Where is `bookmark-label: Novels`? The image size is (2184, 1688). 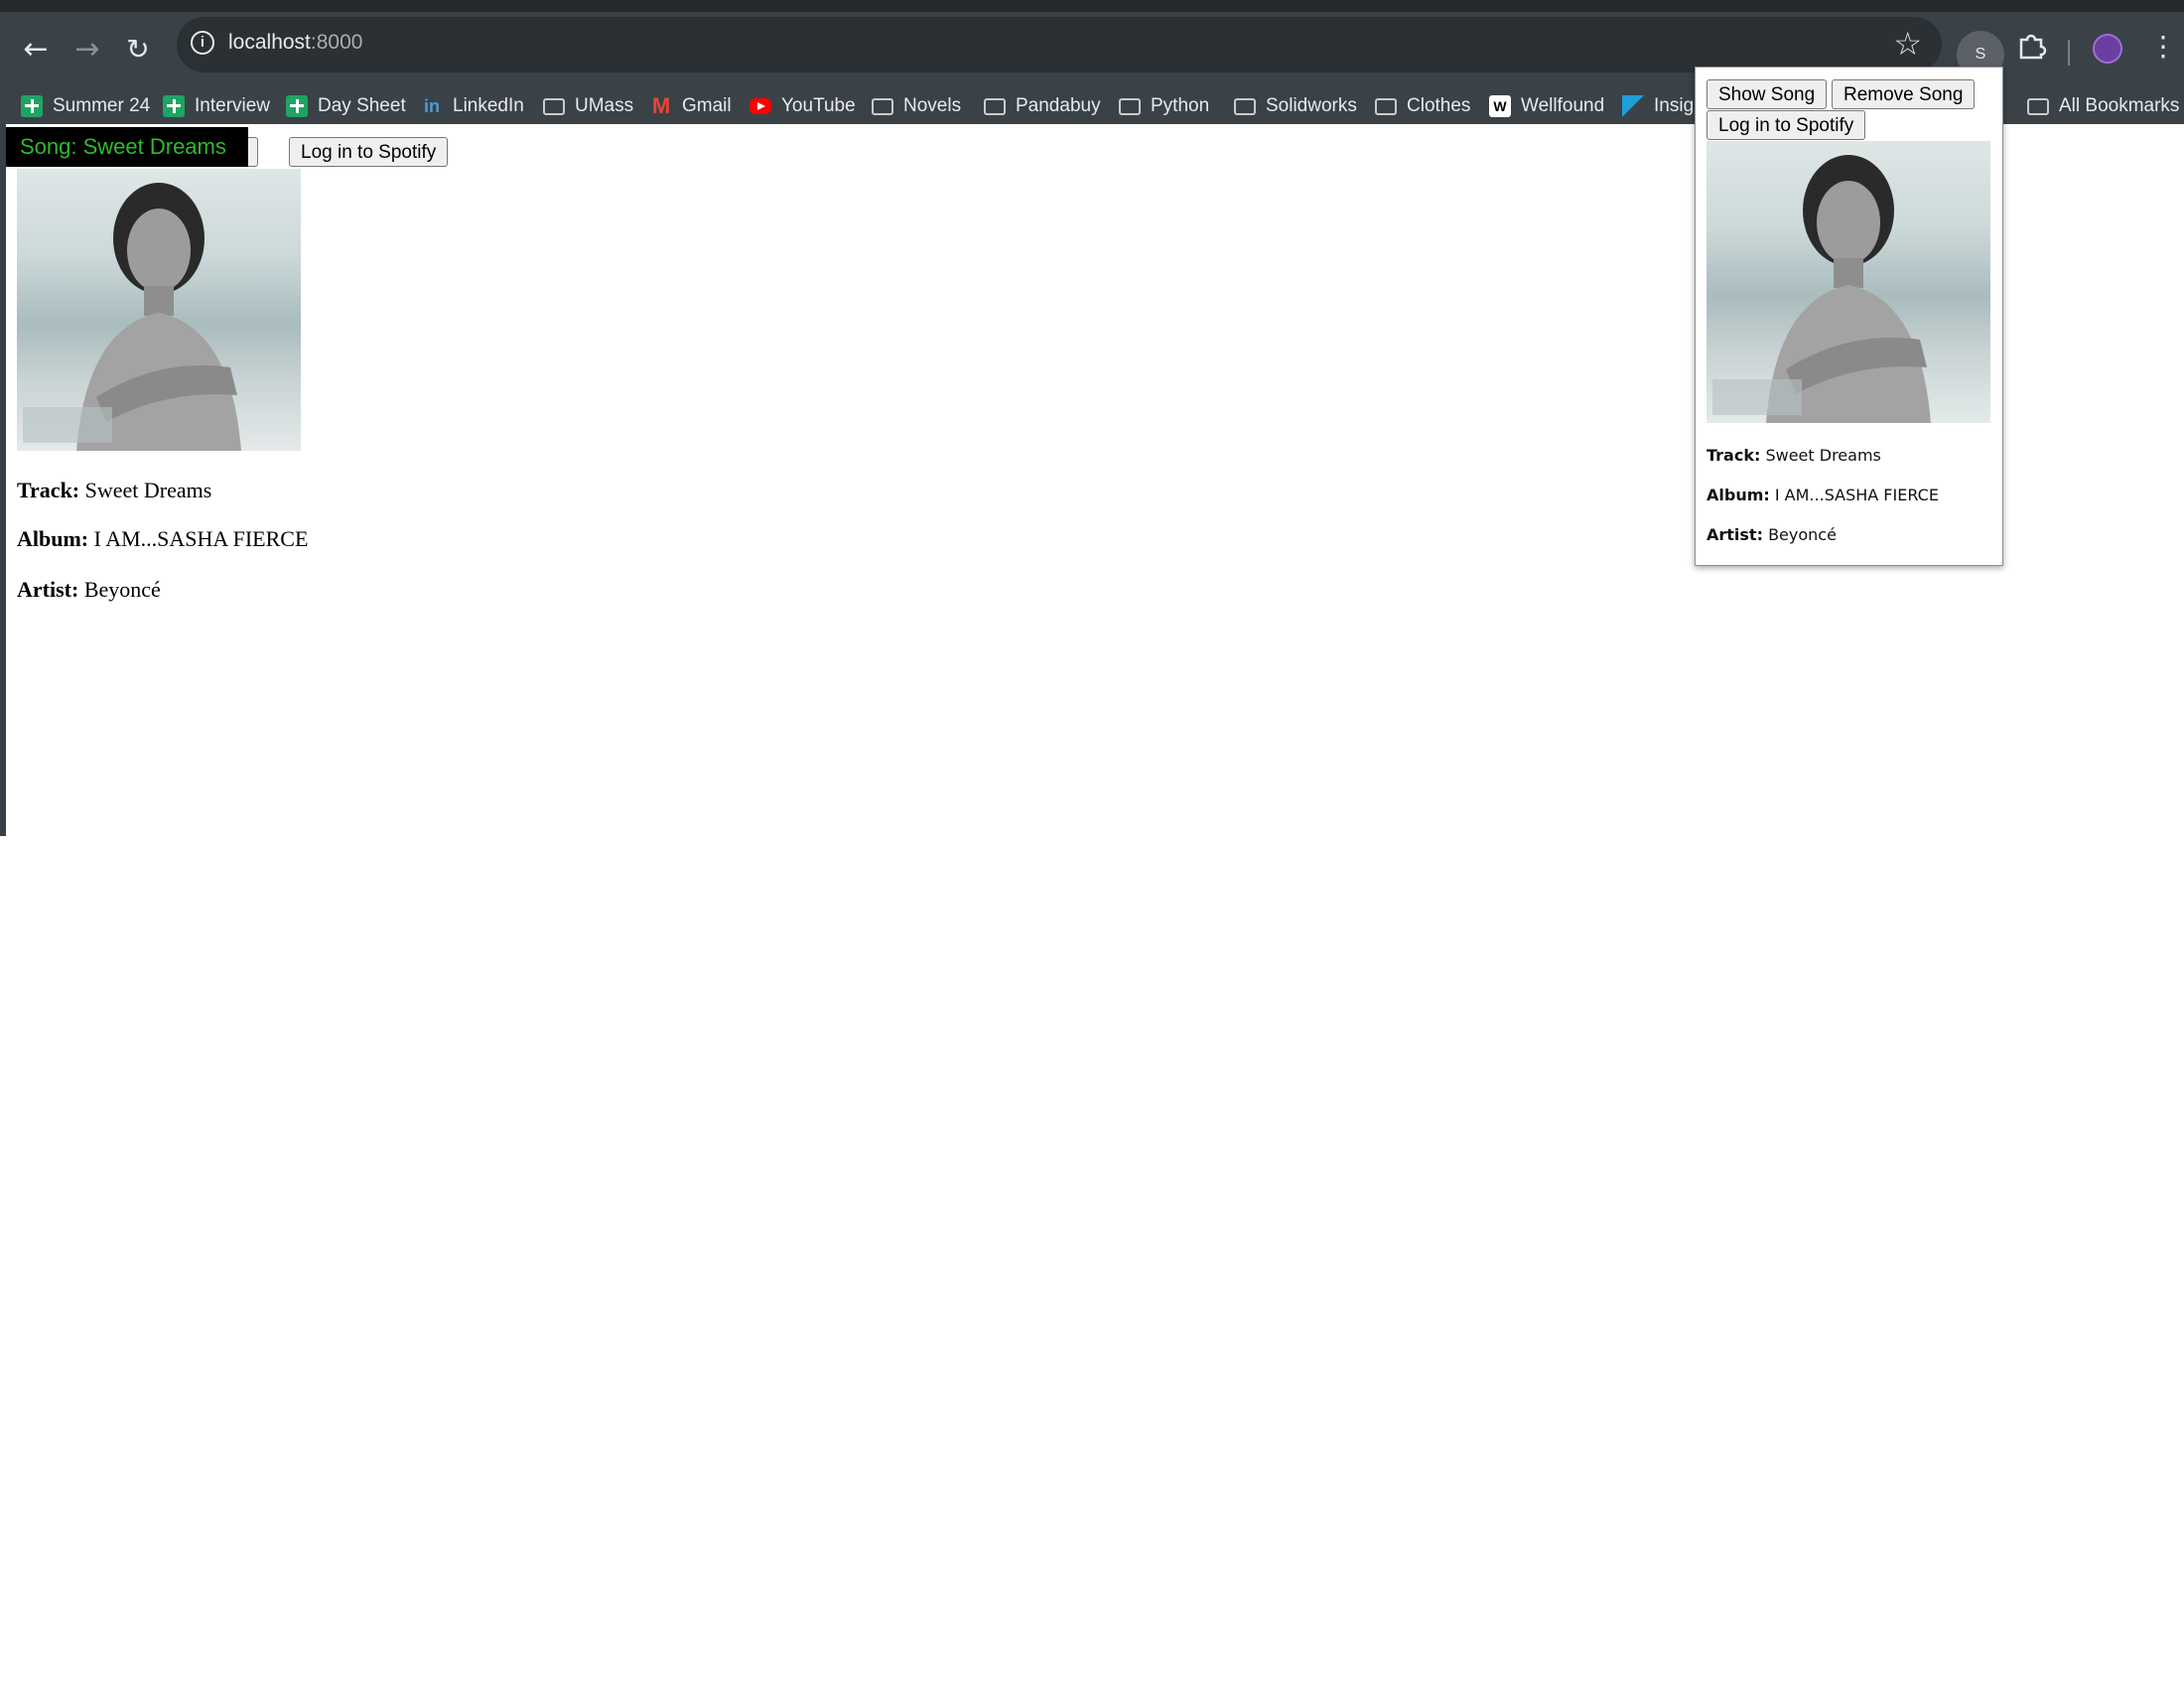 bookmark-label: Novels is located at coordinates (932, 105).